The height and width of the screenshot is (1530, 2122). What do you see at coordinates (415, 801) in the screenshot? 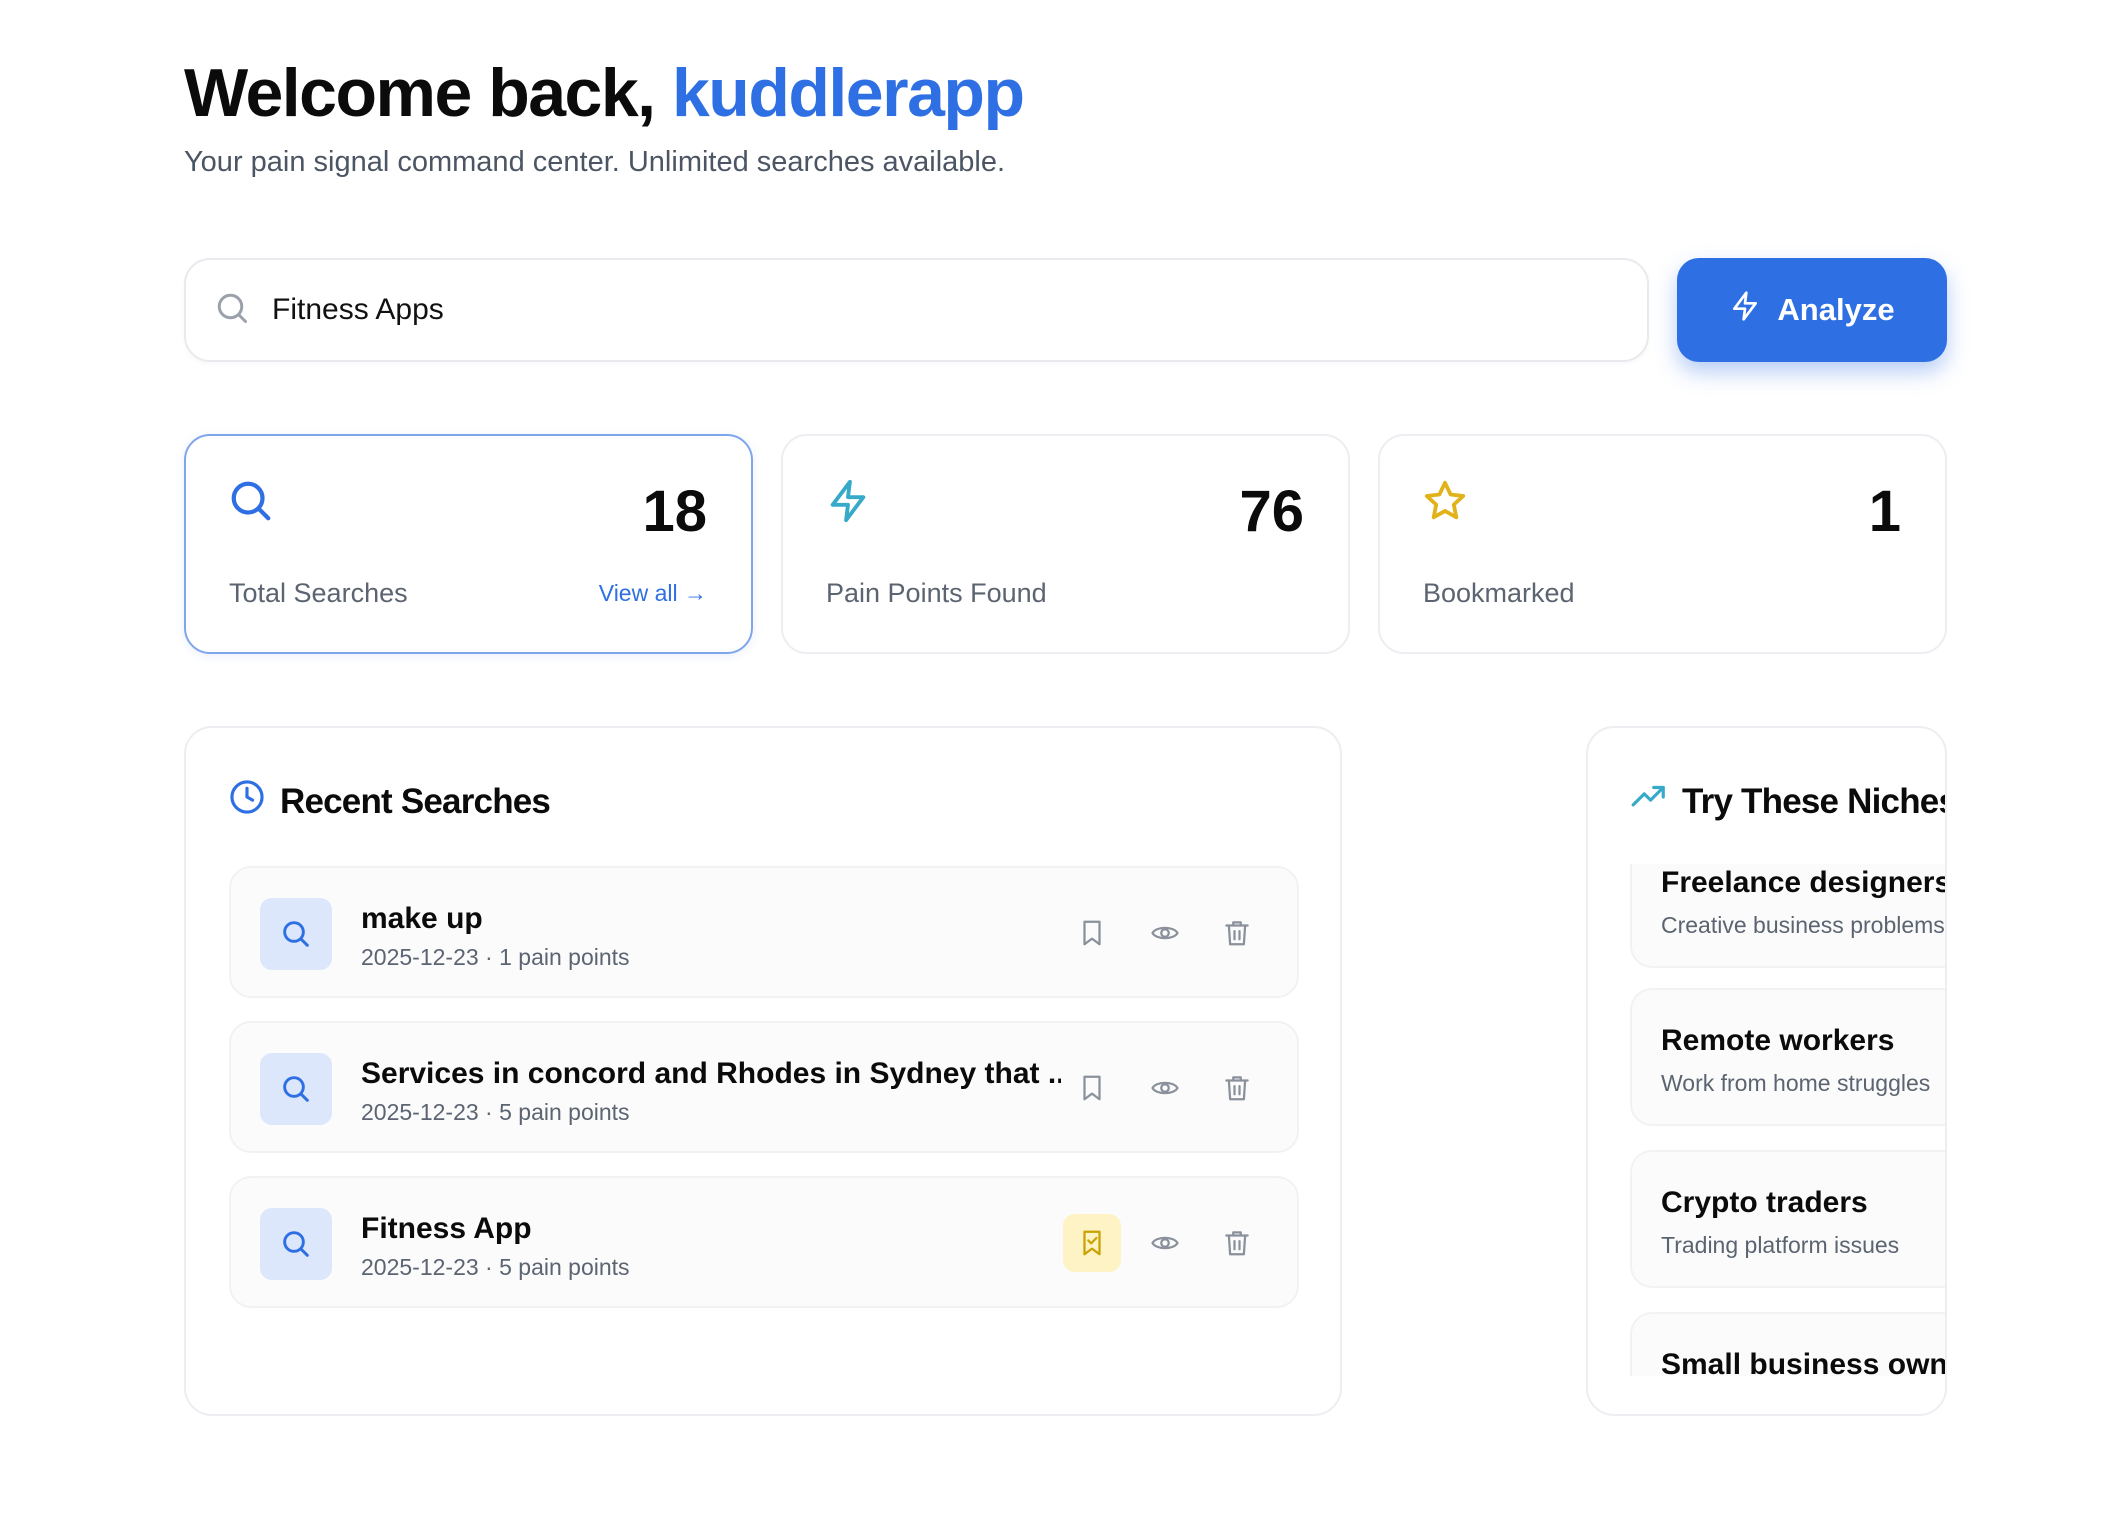
I see `recent-searches-title: Recent Searches` at bounding box center [415, 801].